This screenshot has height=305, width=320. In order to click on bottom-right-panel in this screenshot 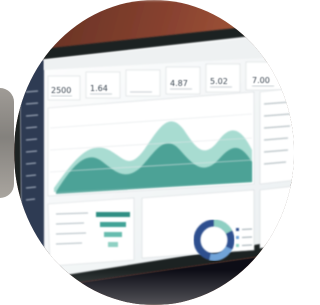, I will do `click(276, 217)`.